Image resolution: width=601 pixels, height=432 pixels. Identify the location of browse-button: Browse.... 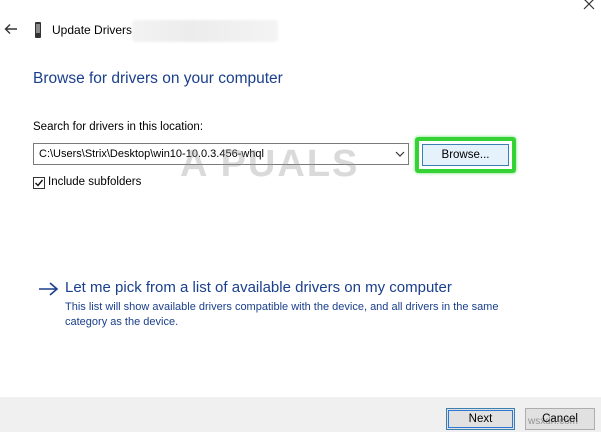
(465, 155).